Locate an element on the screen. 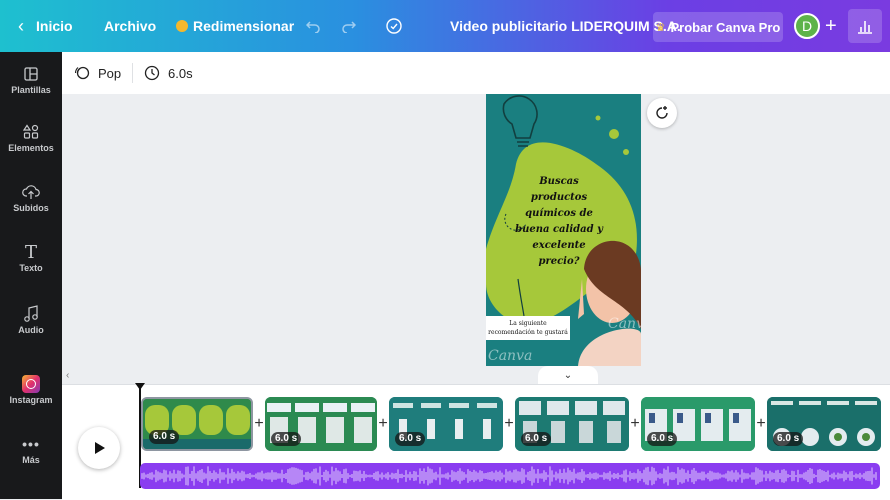 This screenshot has width=890, height=500. animation-button: Pop is located at coordinates (97, 73).